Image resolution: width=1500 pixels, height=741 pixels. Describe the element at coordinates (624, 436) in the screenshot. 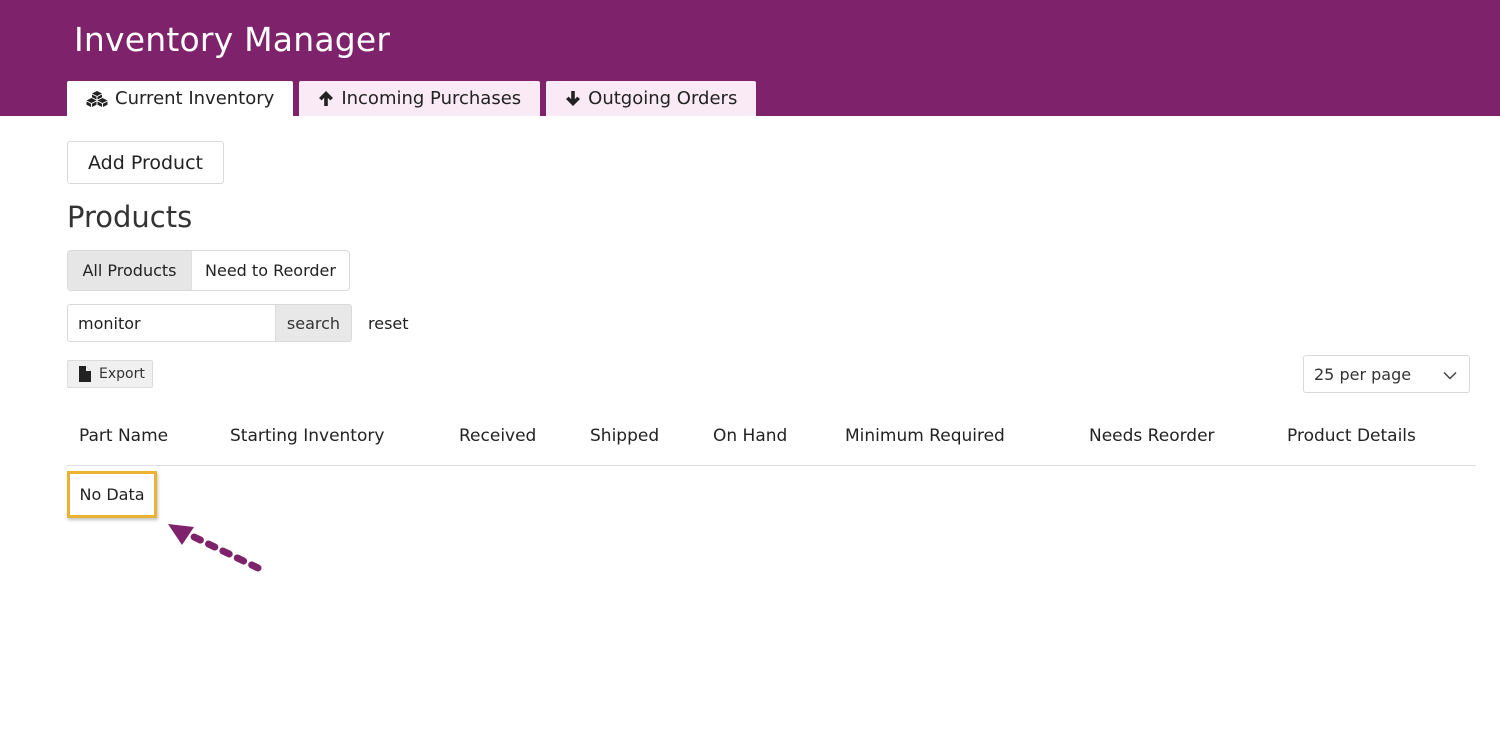

I see `column-shipped: Shipped` at that location.